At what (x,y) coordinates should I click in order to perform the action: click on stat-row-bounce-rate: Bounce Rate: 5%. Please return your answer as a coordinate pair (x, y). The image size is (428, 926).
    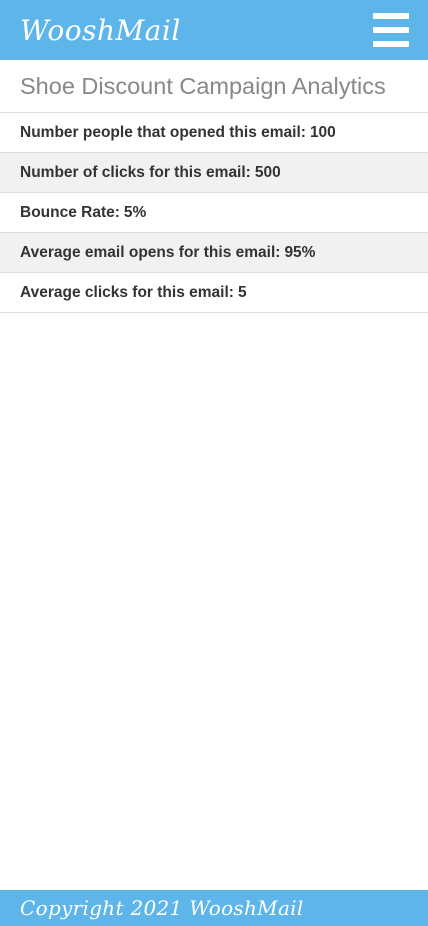
    Looking at the image, I should click on (214, 213).